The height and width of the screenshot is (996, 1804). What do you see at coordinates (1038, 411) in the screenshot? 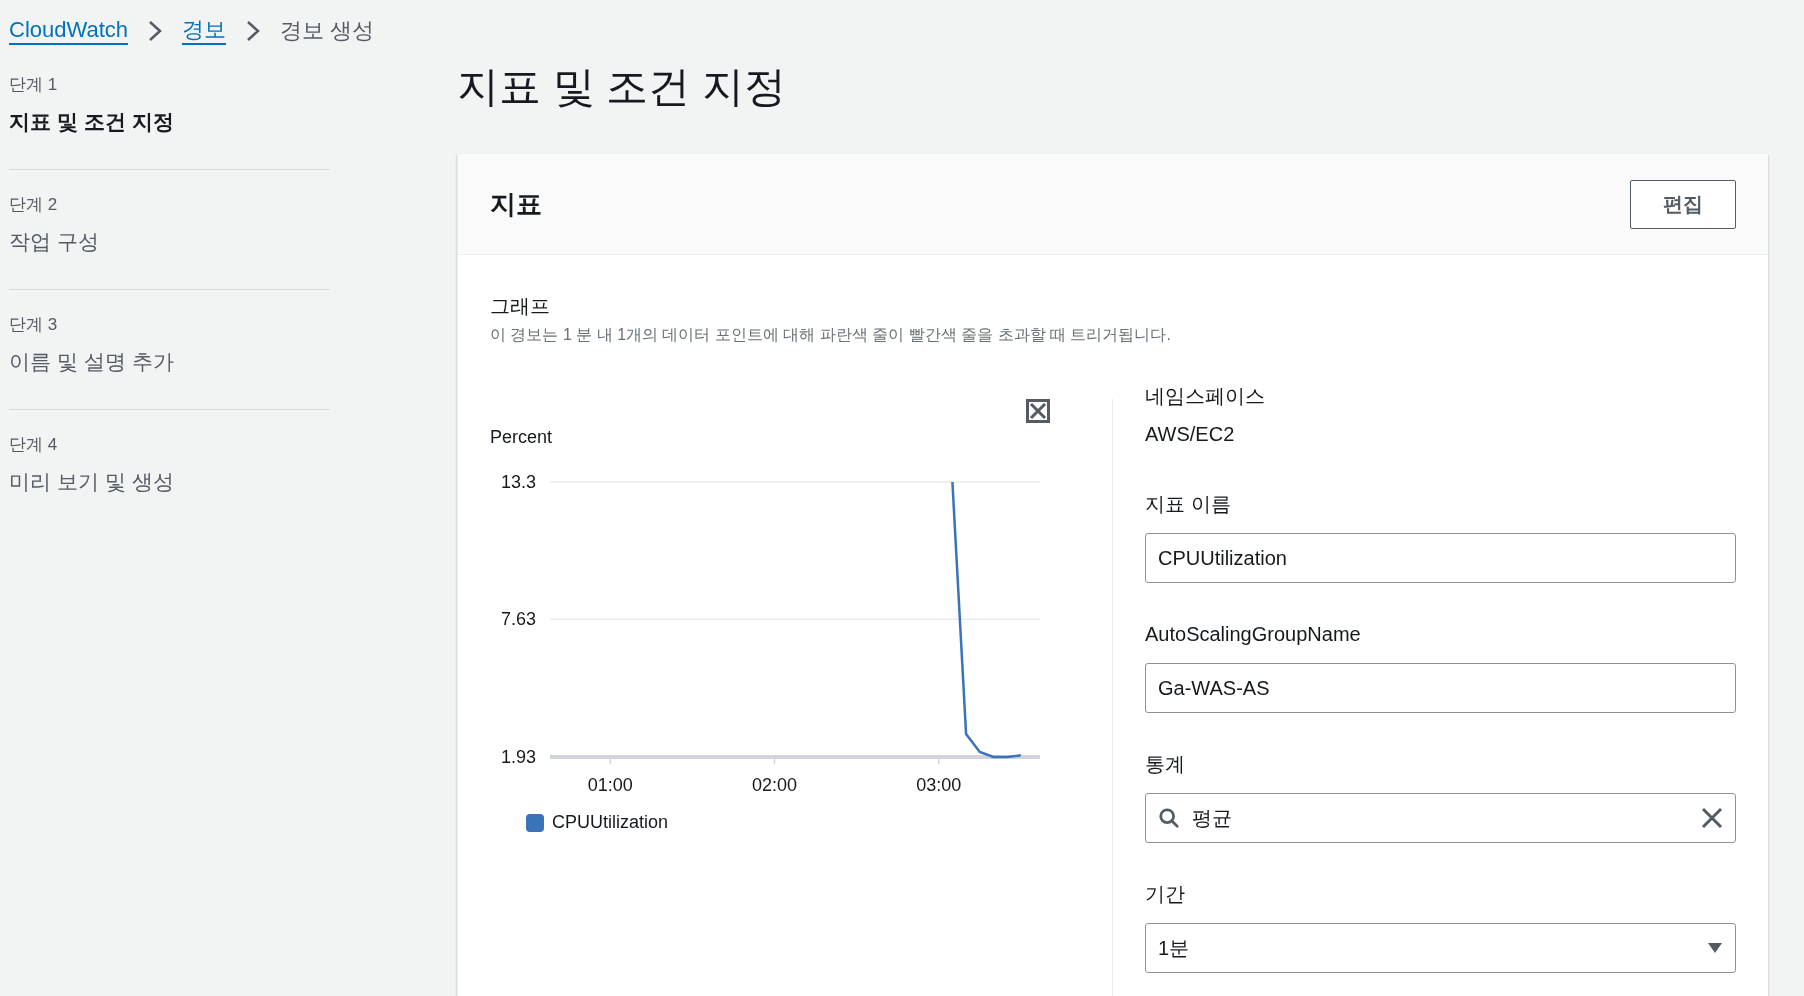
I see `expand-icon` at bounding box center [1038, 411].